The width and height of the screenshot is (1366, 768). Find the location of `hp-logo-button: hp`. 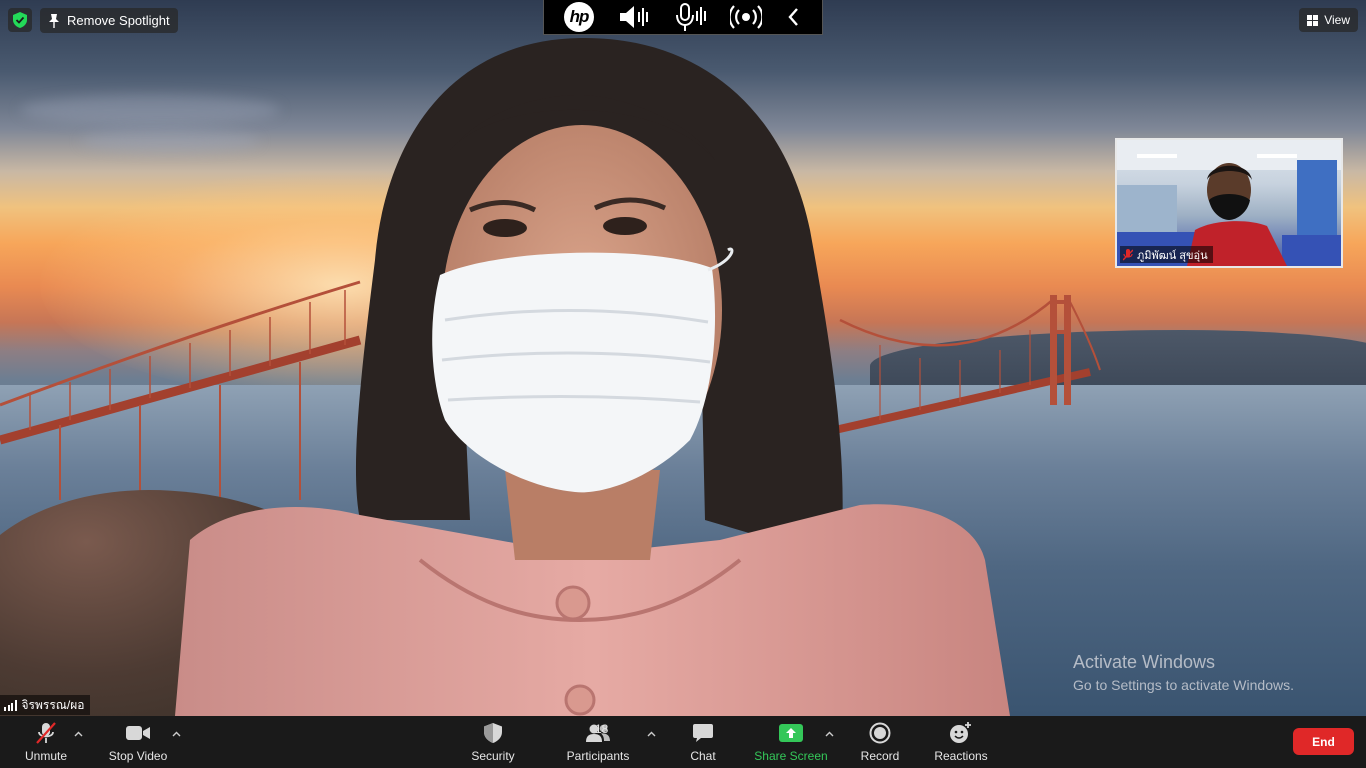

hp-logo-button: hp is located at coordinates (579, 17).